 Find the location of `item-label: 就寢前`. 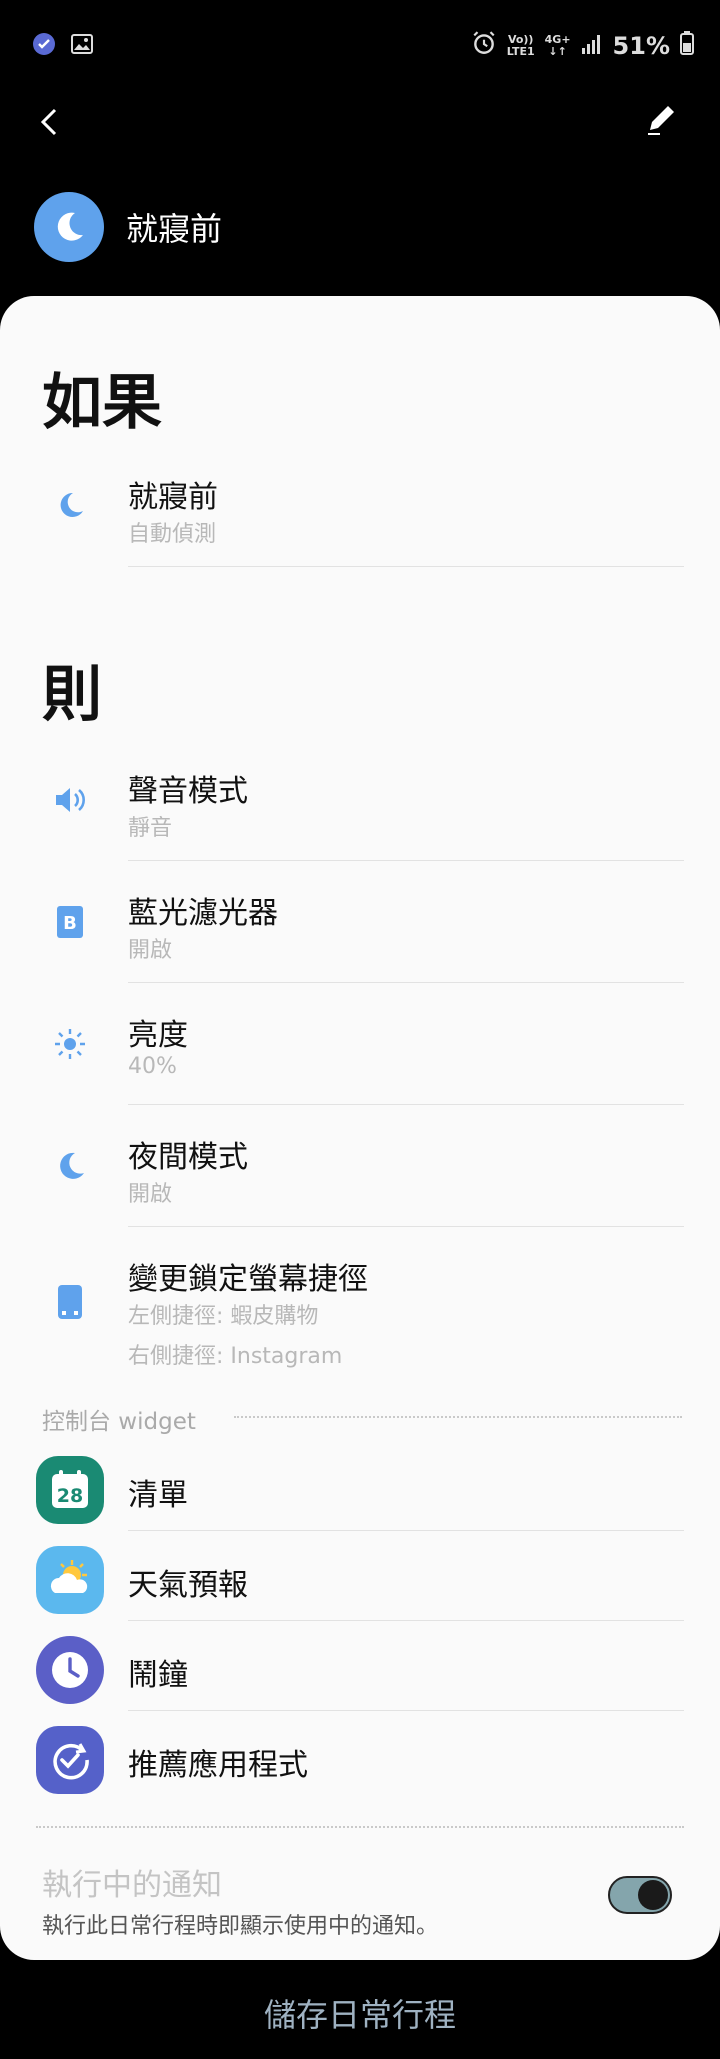

item-label: 就寢前 is located at coordinates (173, 497).